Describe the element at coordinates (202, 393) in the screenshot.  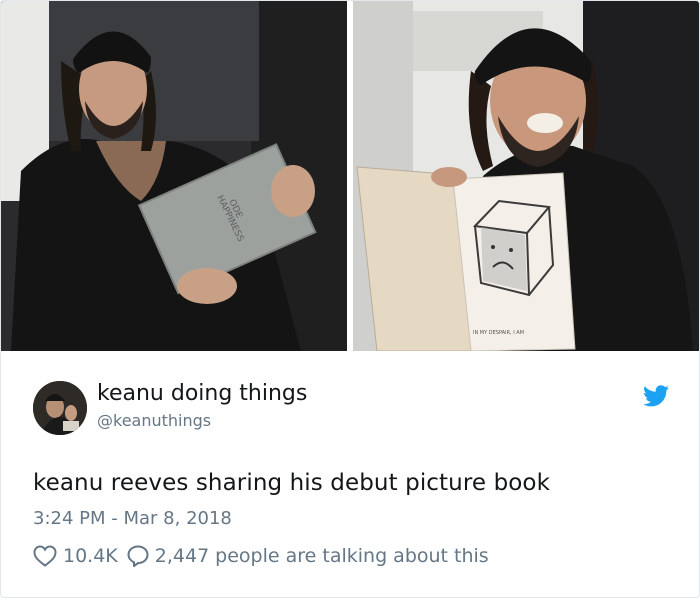
I see `author-display-name: keanu doing things` at that location.